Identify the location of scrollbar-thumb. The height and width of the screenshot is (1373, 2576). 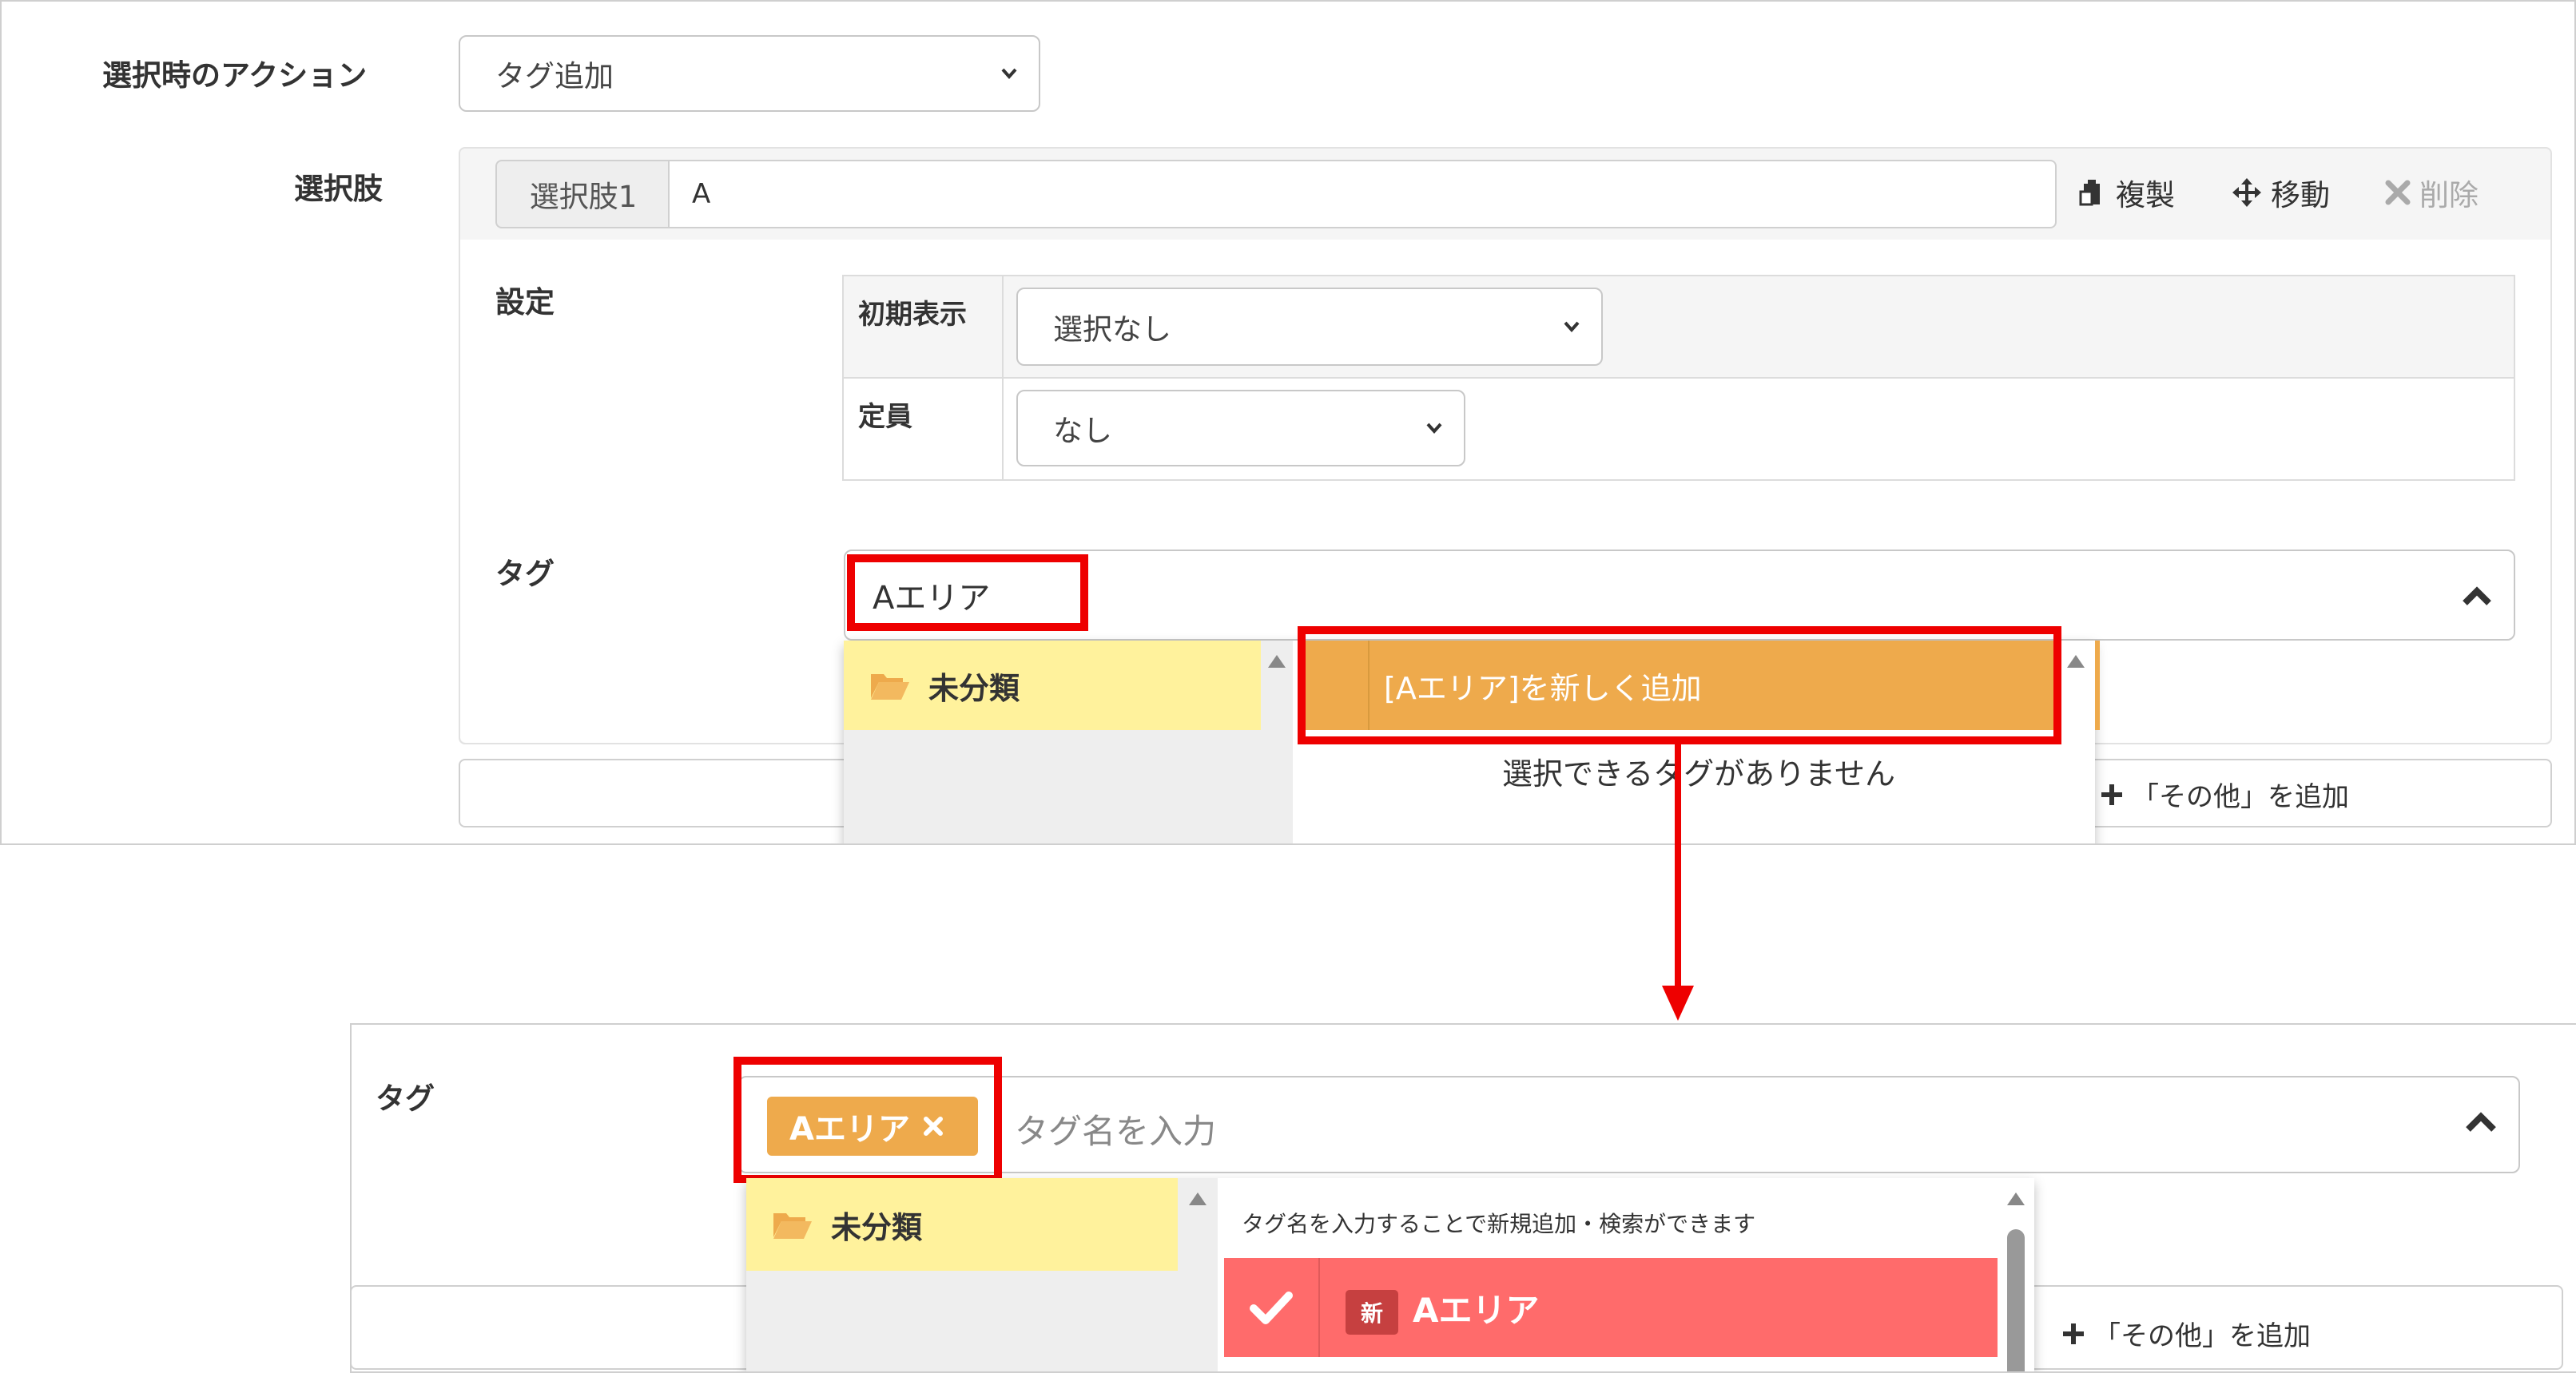
(2016, 1300).